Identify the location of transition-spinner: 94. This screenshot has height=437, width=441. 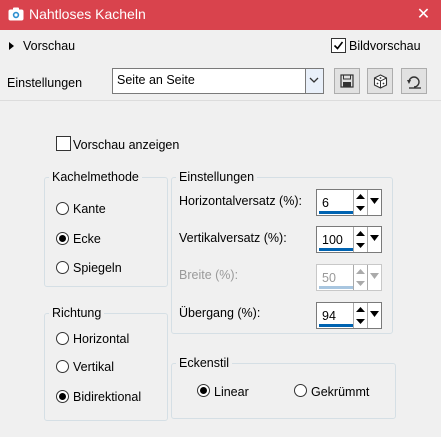
(349, 315).